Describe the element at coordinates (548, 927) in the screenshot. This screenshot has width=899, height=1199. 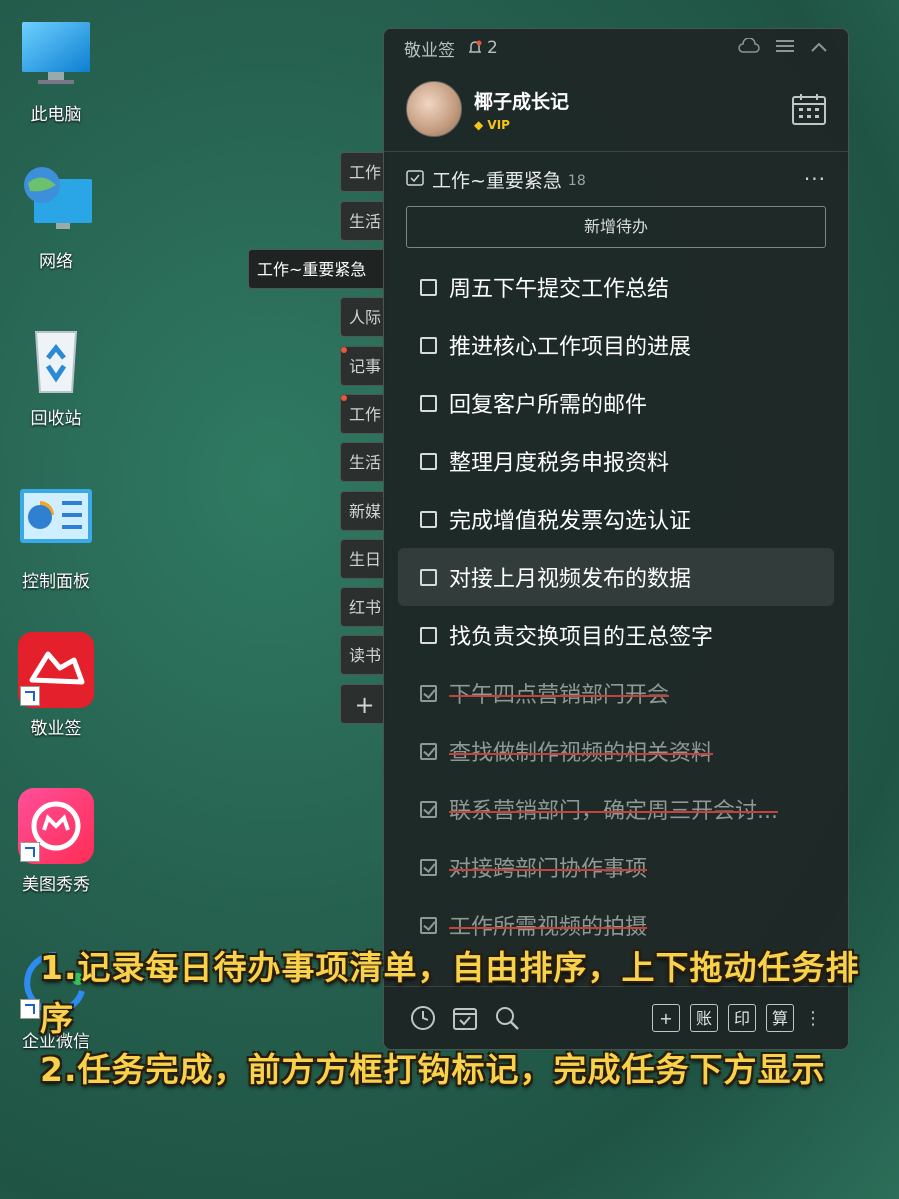
I see `task-text: 工作所需视频的拍摄` at that location.